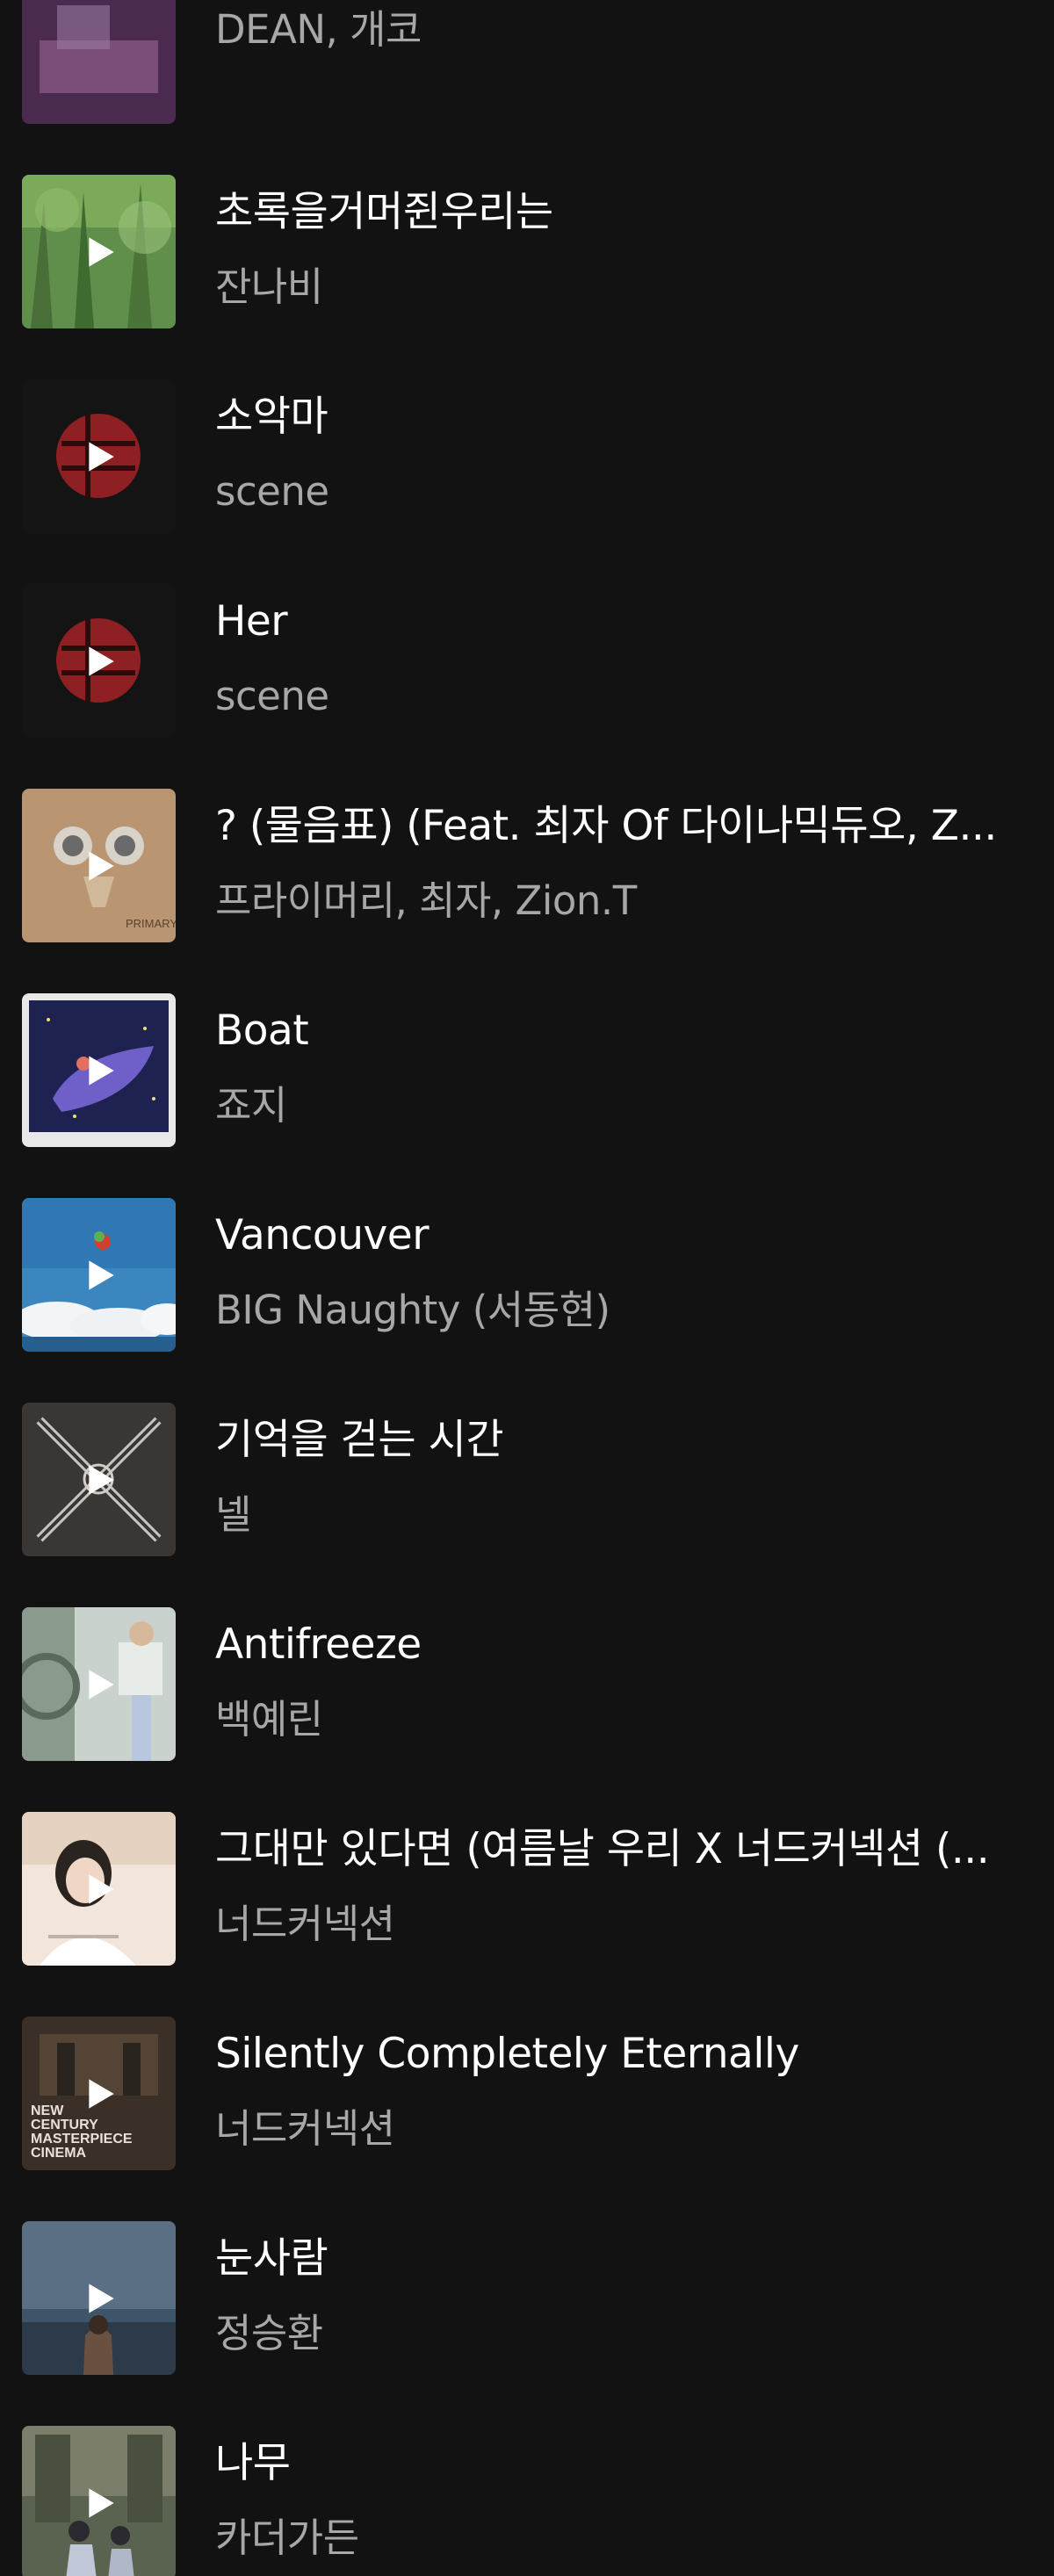 This screenshot has width=1054, height=2576. Describe the element at coordinates (269, 286) in the screenshot. I see `track-artist: 잔나비` at that location.